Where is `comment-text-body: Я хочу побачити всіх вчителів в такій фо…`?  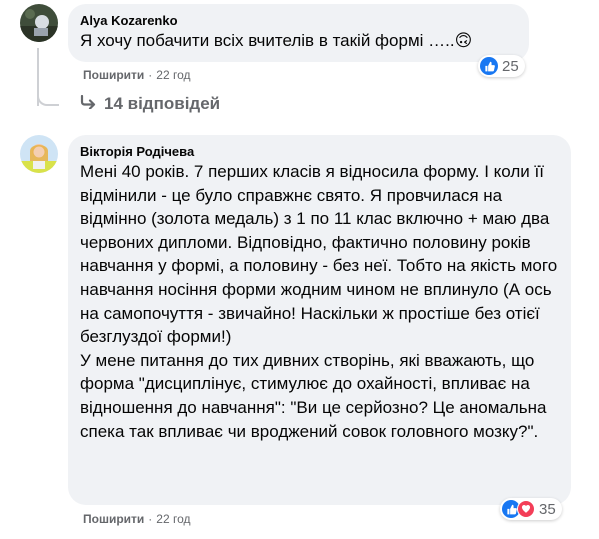
comment-text-body: Я хочу побачити всіх вчителів в такій фо… is located at coordinates (267, 40).